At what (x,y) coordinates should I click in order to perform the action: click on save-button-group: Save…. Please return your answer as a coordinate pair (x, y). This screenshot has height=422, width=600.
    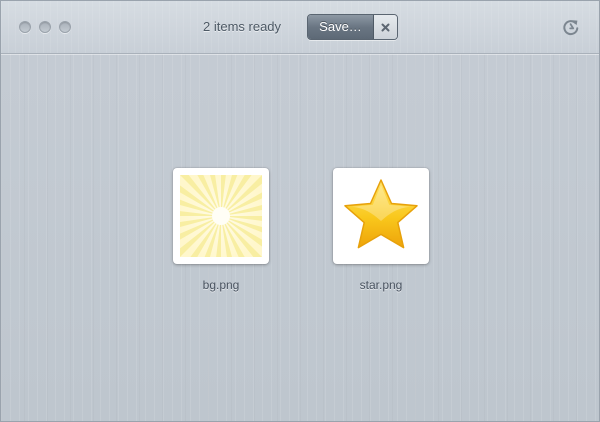
    Looking at the image, I should click on (352, 27).